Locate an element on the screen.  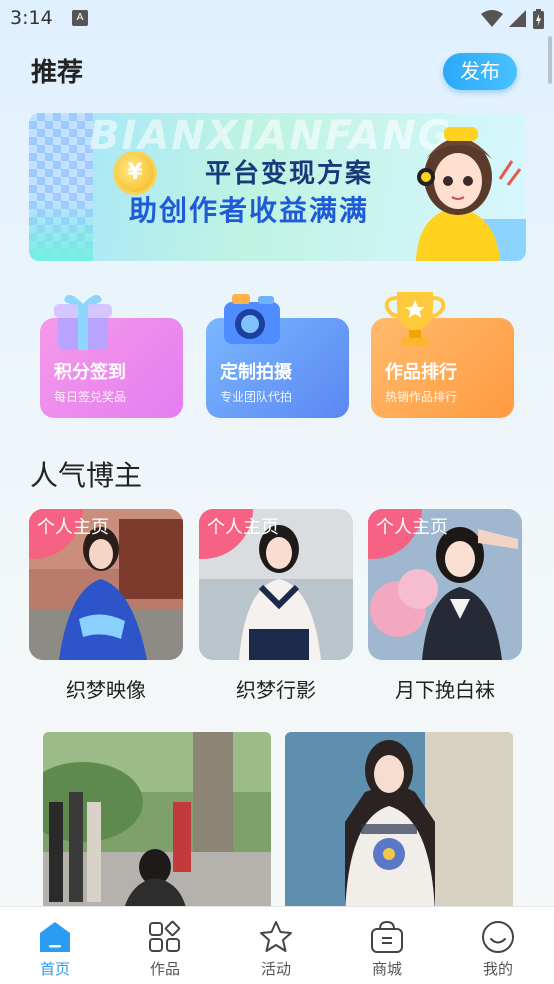
tab-label: 我的 is located at coordinates (497, 969).